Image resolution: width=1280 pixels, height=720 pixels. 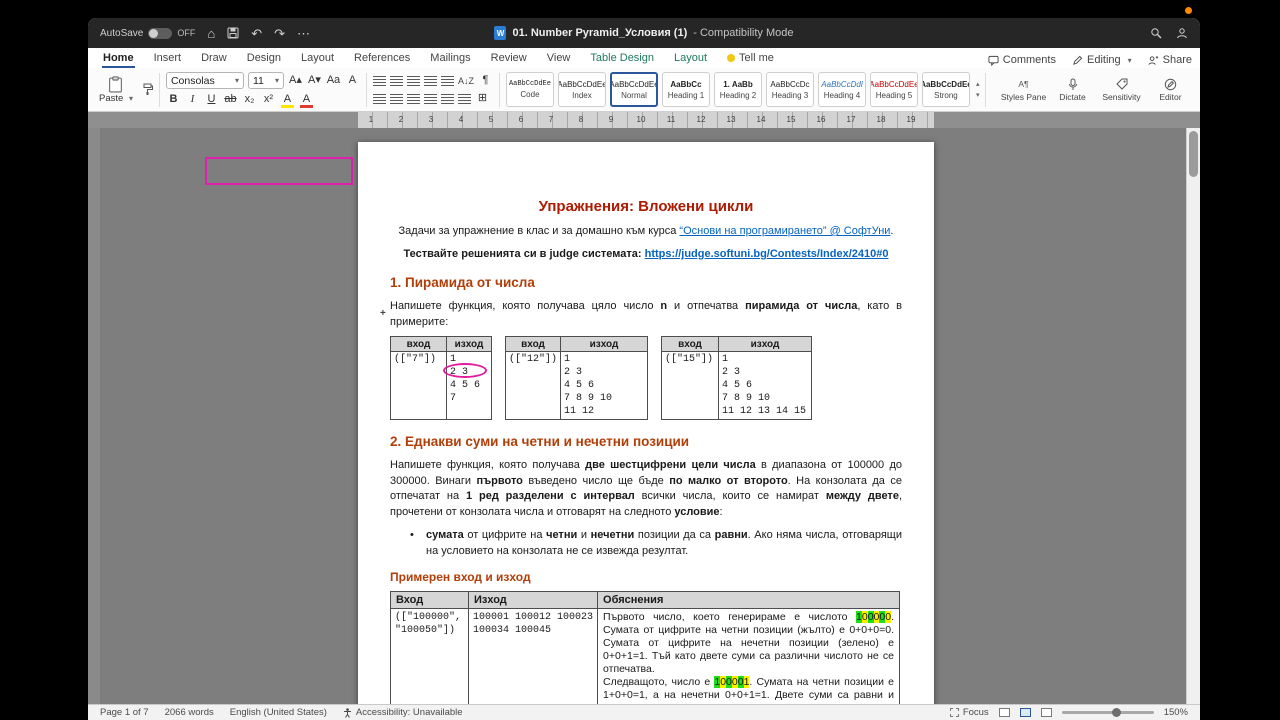 I want to click on vertical-scrollbar, so click(x=1193, y=416).